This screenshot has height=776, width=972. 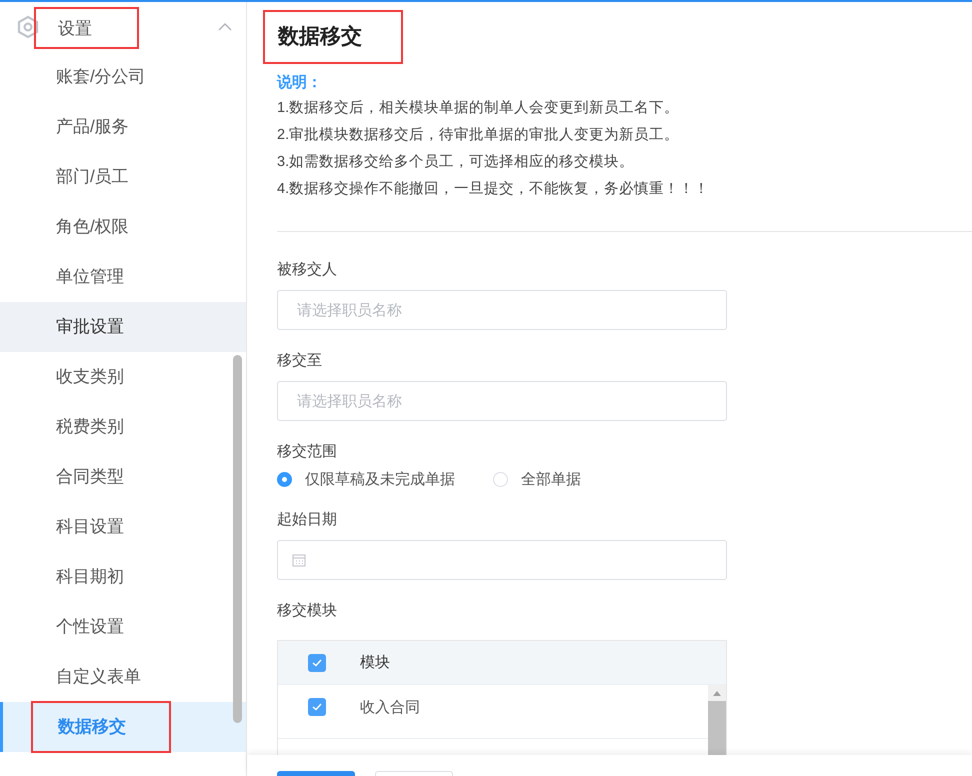 What do you see at coordinates (478, 108) in the screenshot?
I see `note-line: 1.数据移交后，相关模块单据的制单人会变更到新员工名下。` at bounding box center [478, 108].